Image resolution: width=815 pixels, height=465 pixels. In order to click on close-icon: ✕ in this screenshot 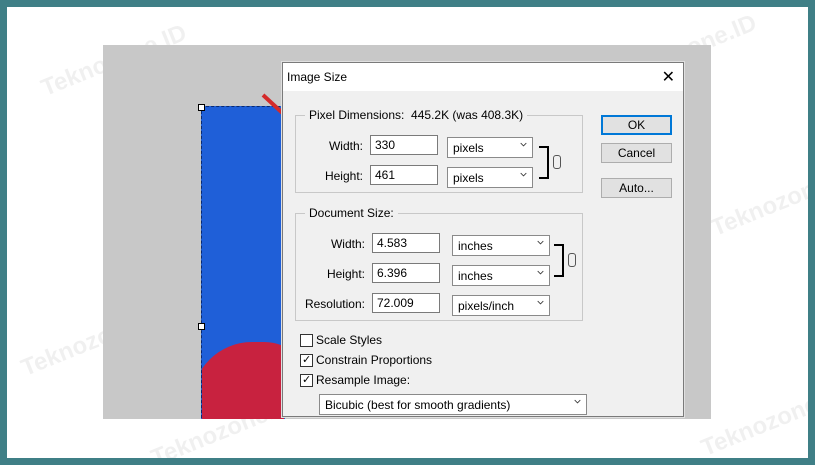, I will do `click(668, 77)`.